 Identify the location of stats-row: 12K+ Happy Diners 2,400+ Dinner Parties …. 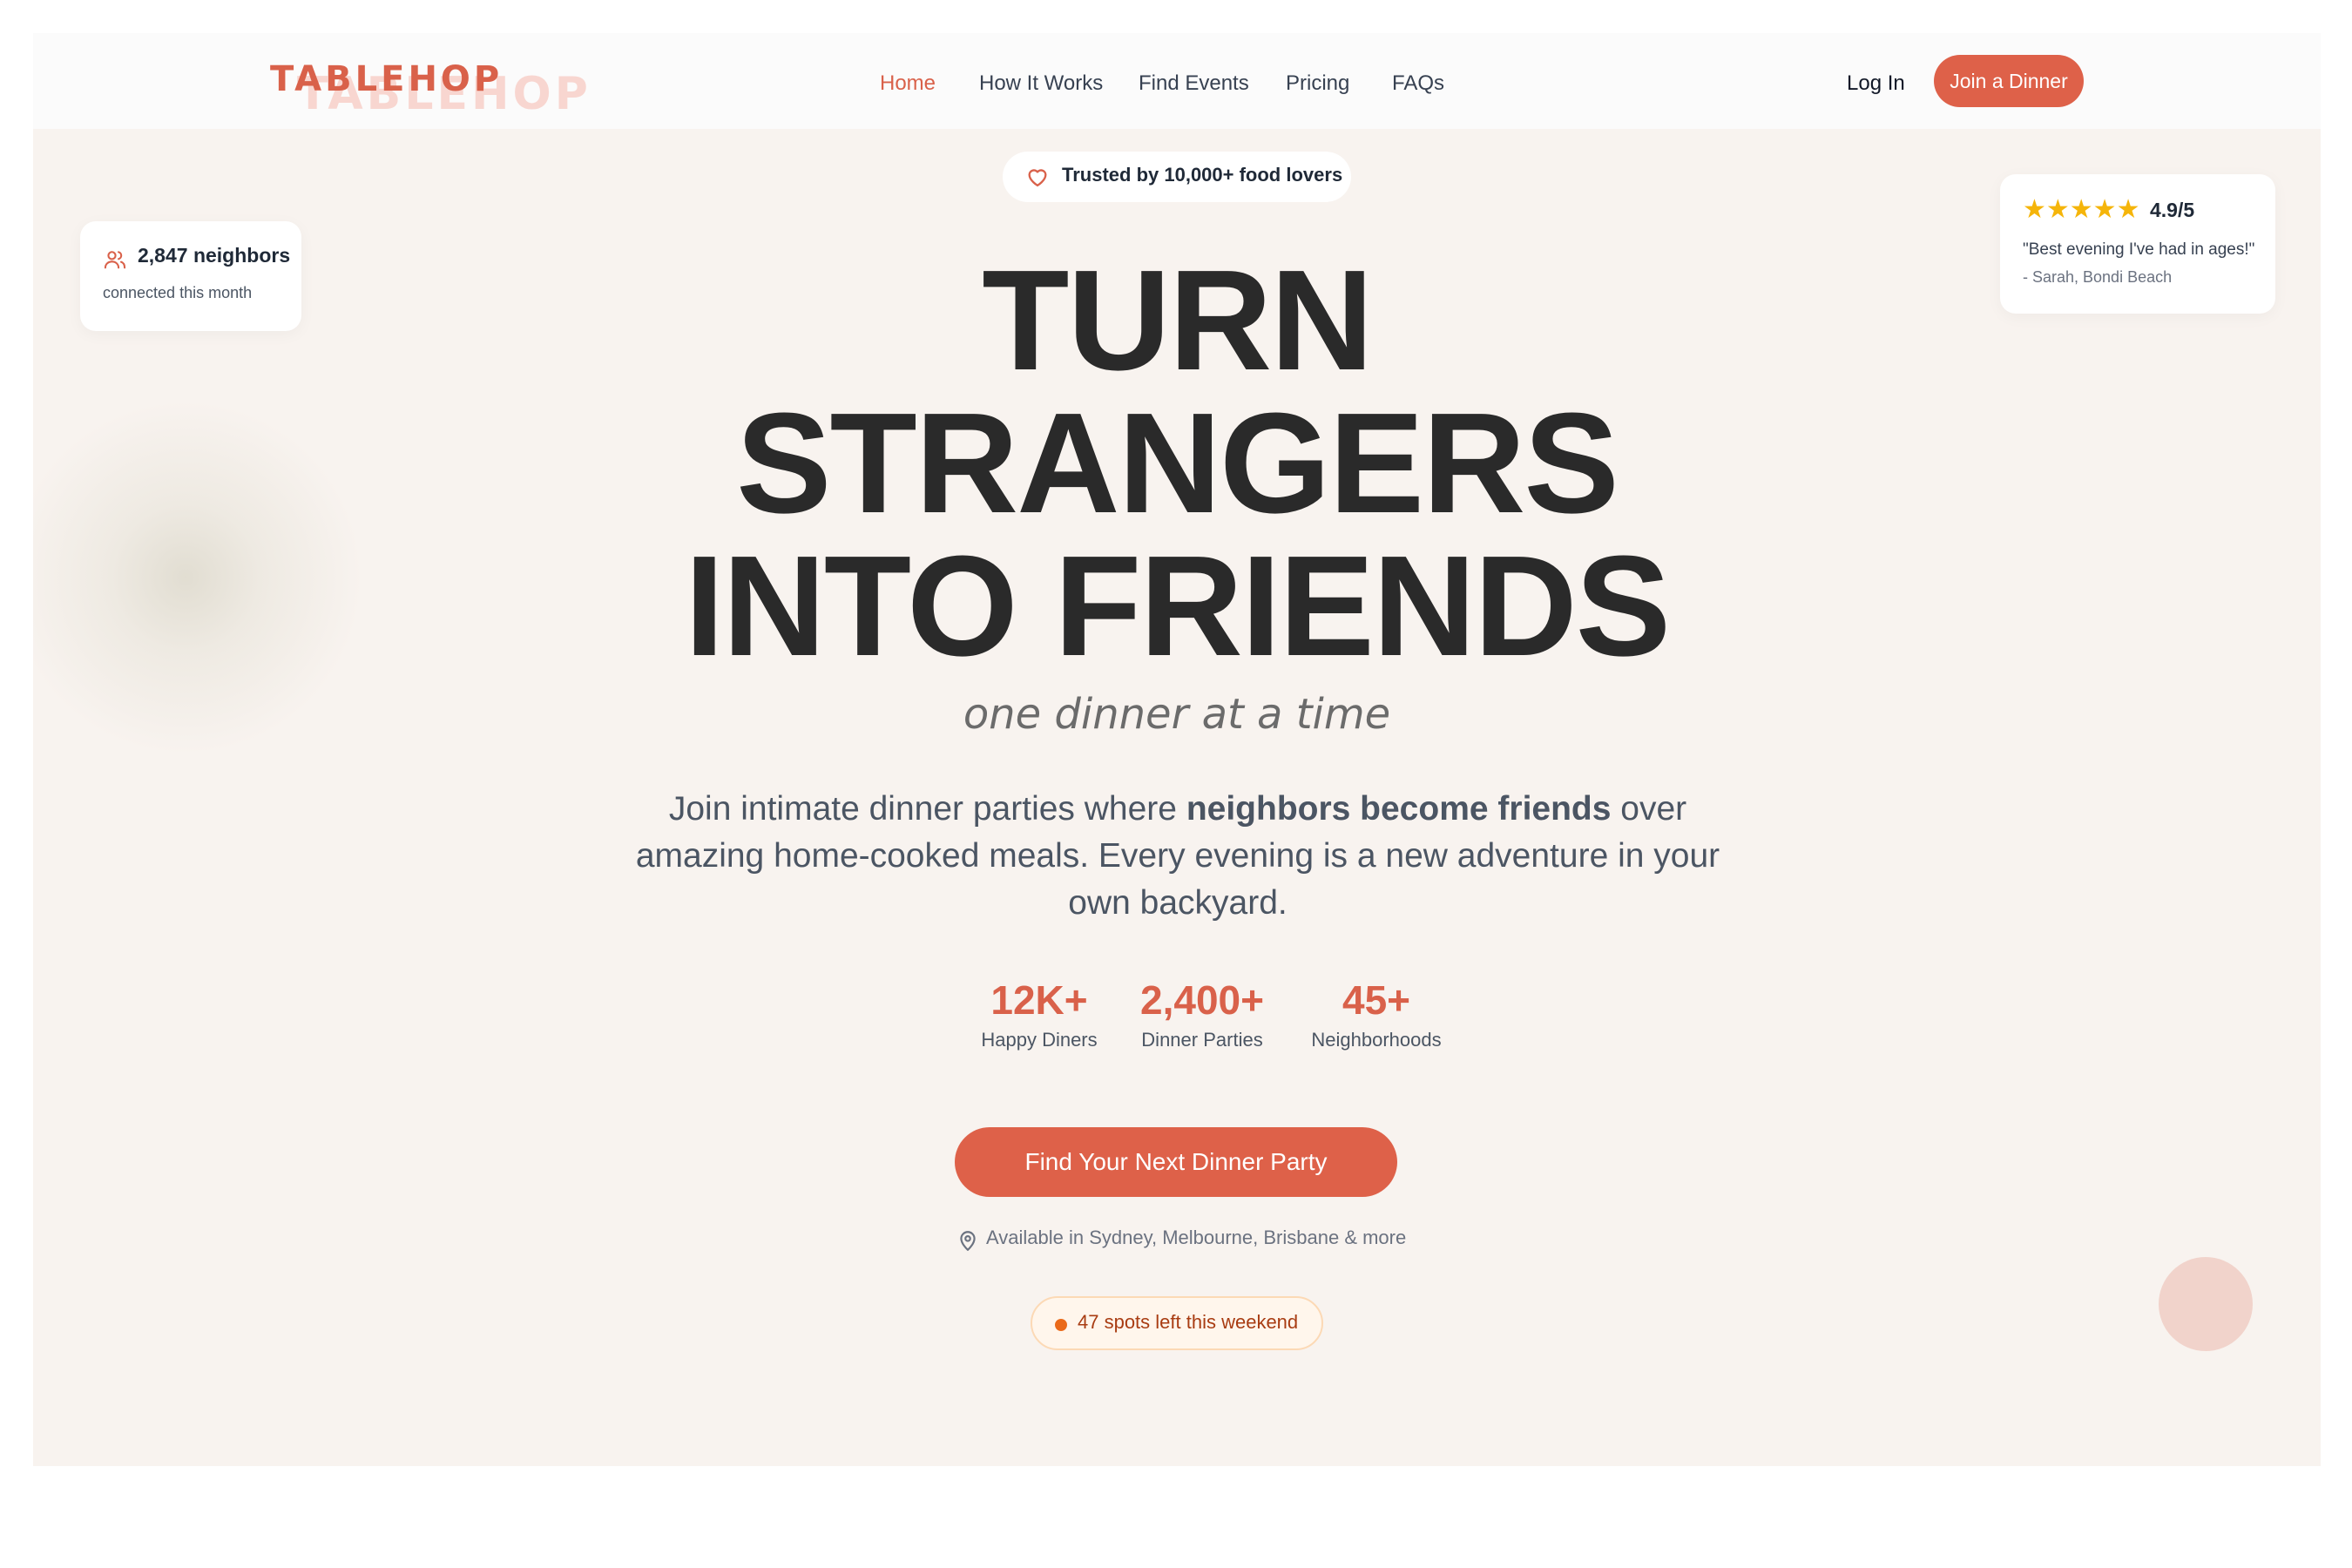
(1209, 1019).